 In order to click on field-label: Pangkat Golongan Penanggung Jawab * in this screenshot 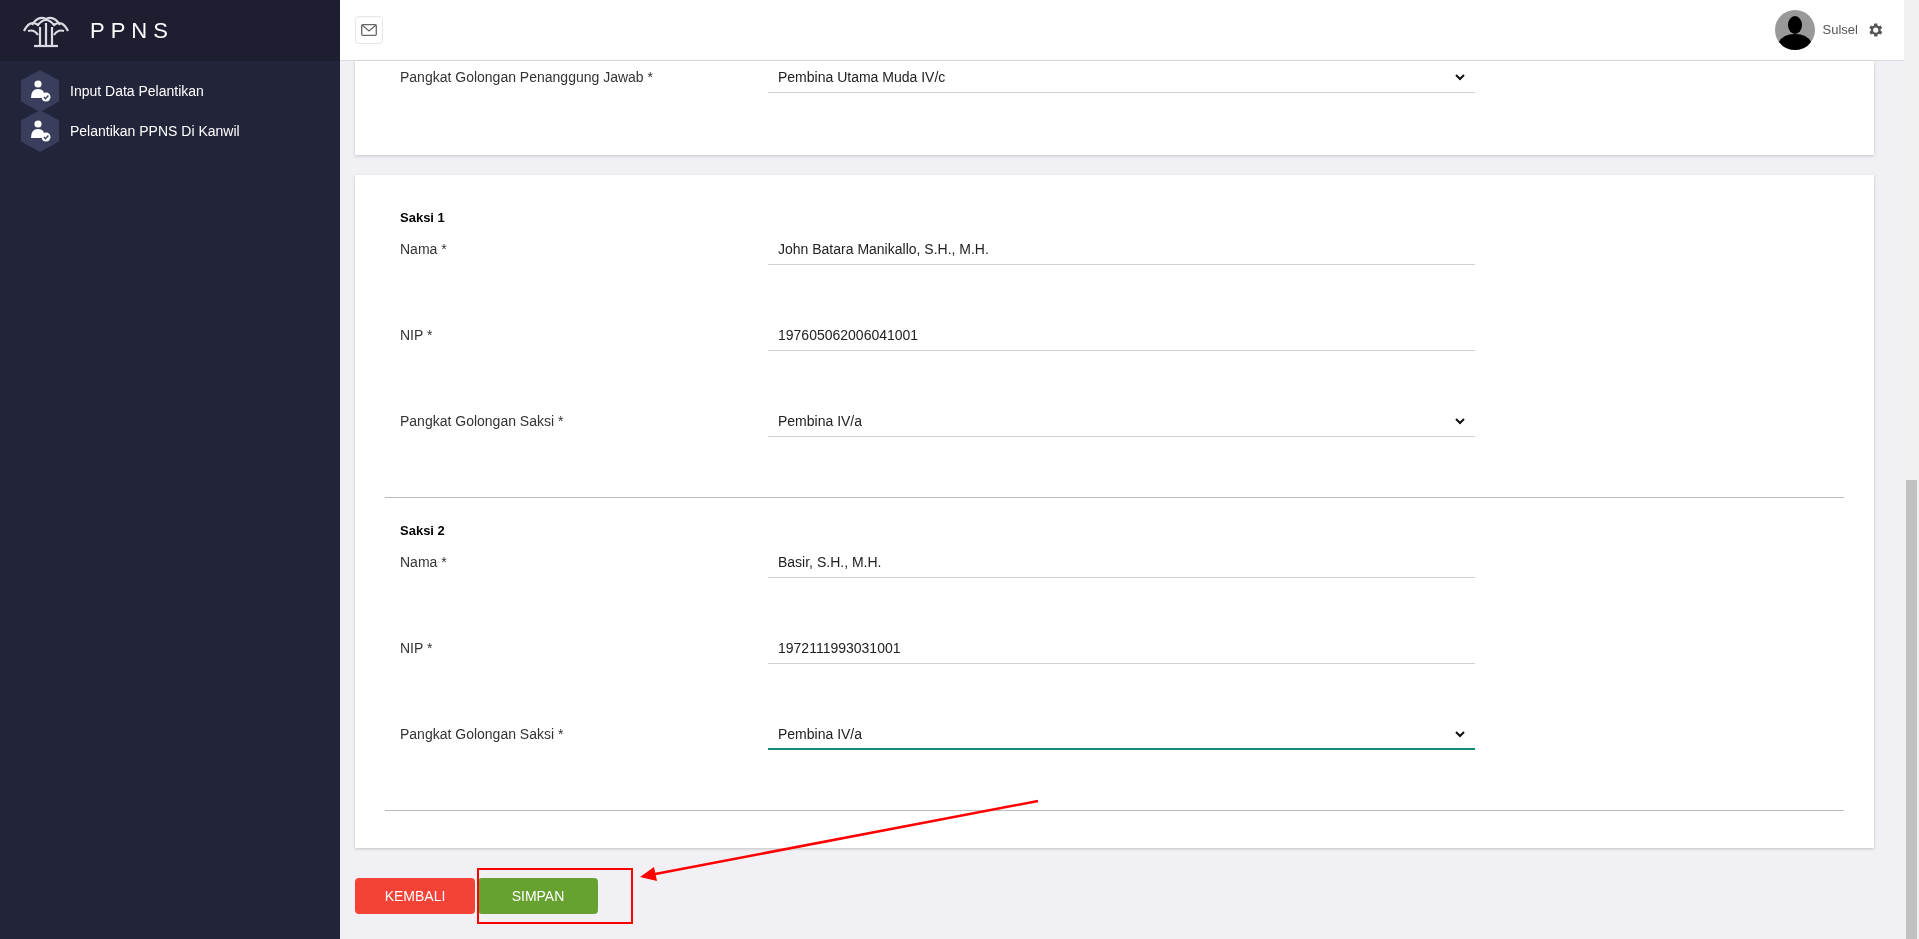, I will do `click(526, 77)`.